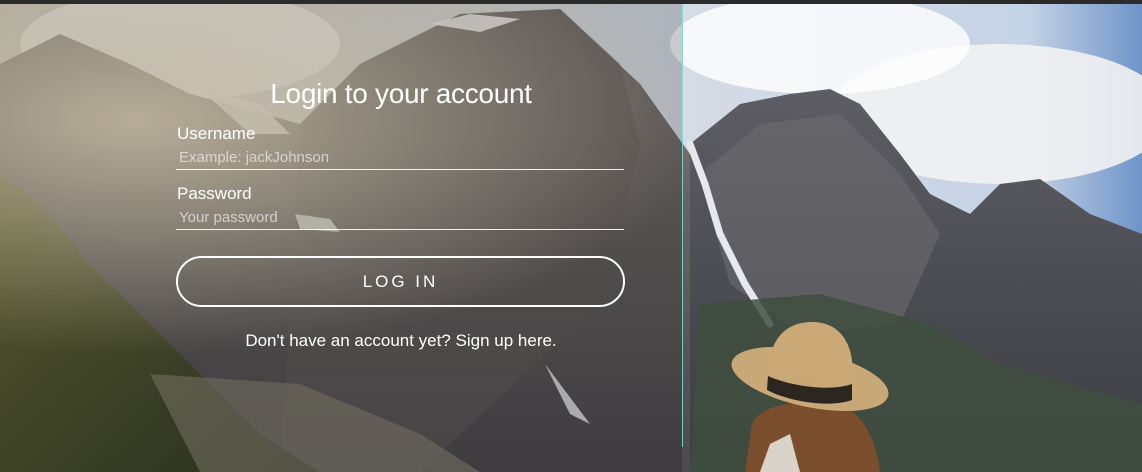  I want to click on signup-link: Don't have an account yet? Sign up here., so click(400, 340).